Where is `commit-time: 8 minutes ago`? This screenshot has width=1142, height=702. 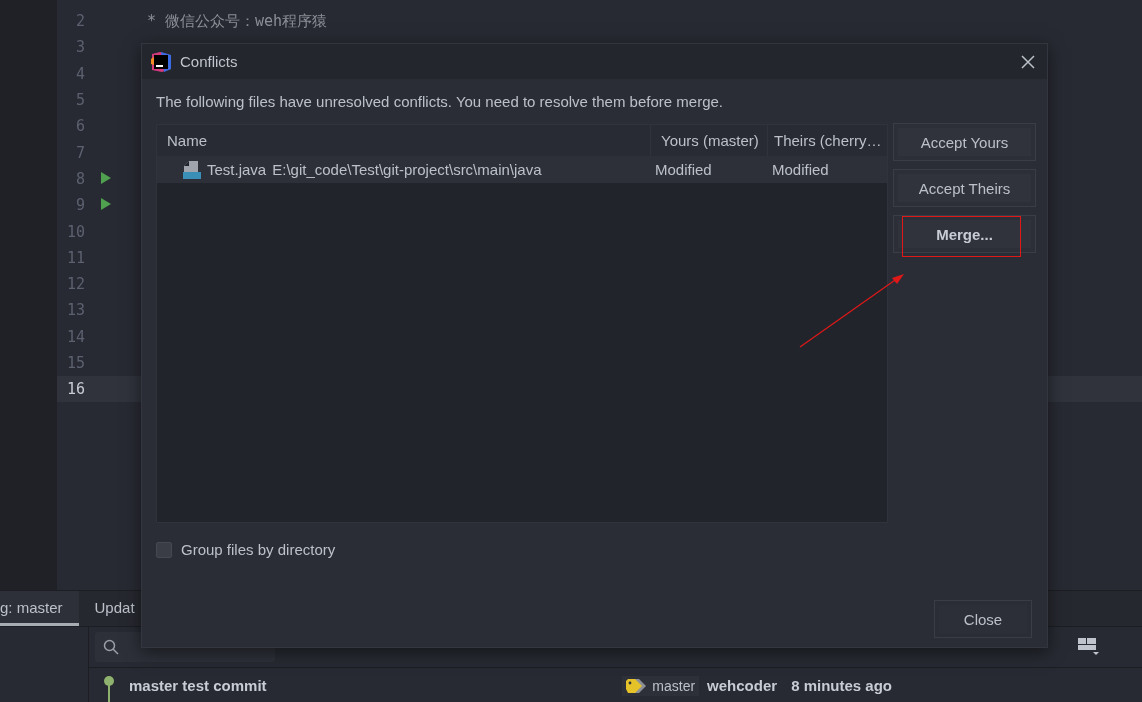 commit-time: 8 minutes ago is located at coordinates (841, 685).